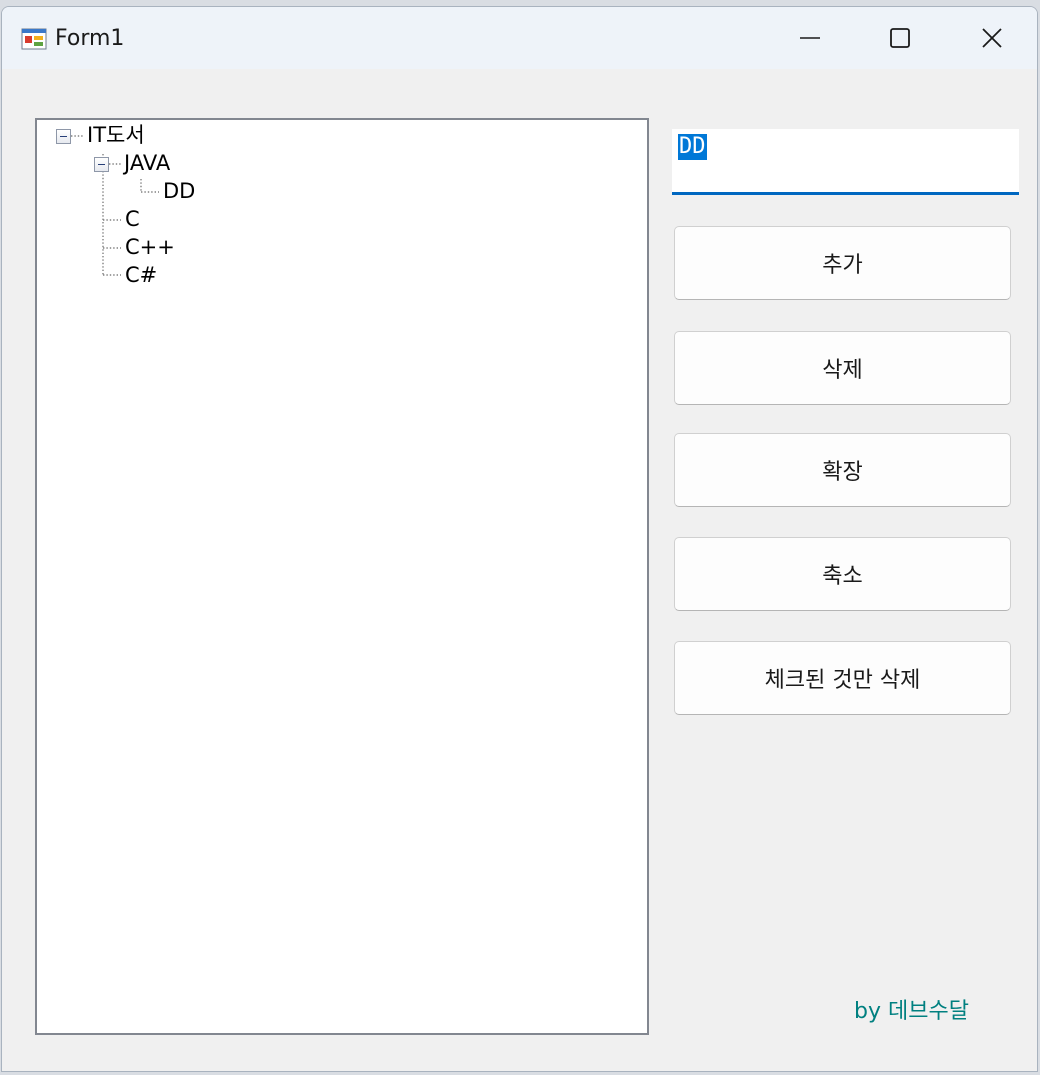  What do you see at coordinates (519, 38) in the screenshot?
I see `title-bar: Form1` at bounding box center [519, 38].